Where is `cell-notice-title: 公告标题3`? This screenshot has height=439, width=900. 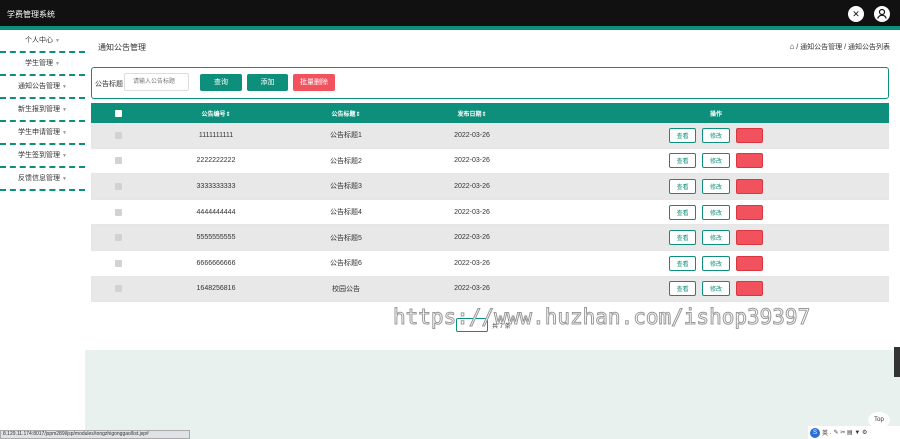 cell-notice-title: 公告标题3 is located at coordinates (346, 187).